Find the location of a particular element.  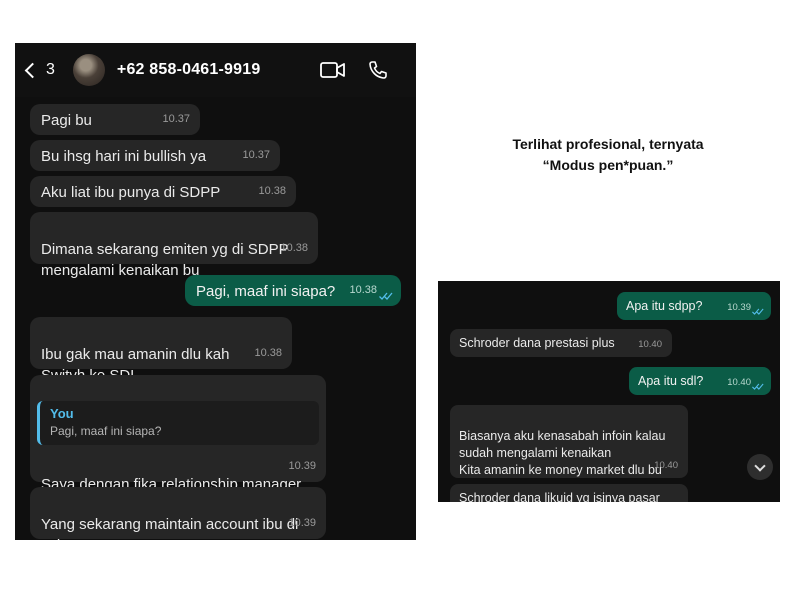

message-bubble: Bu ihsg hari ini bullish ya 10.37 is located at coordinates (155, 155).